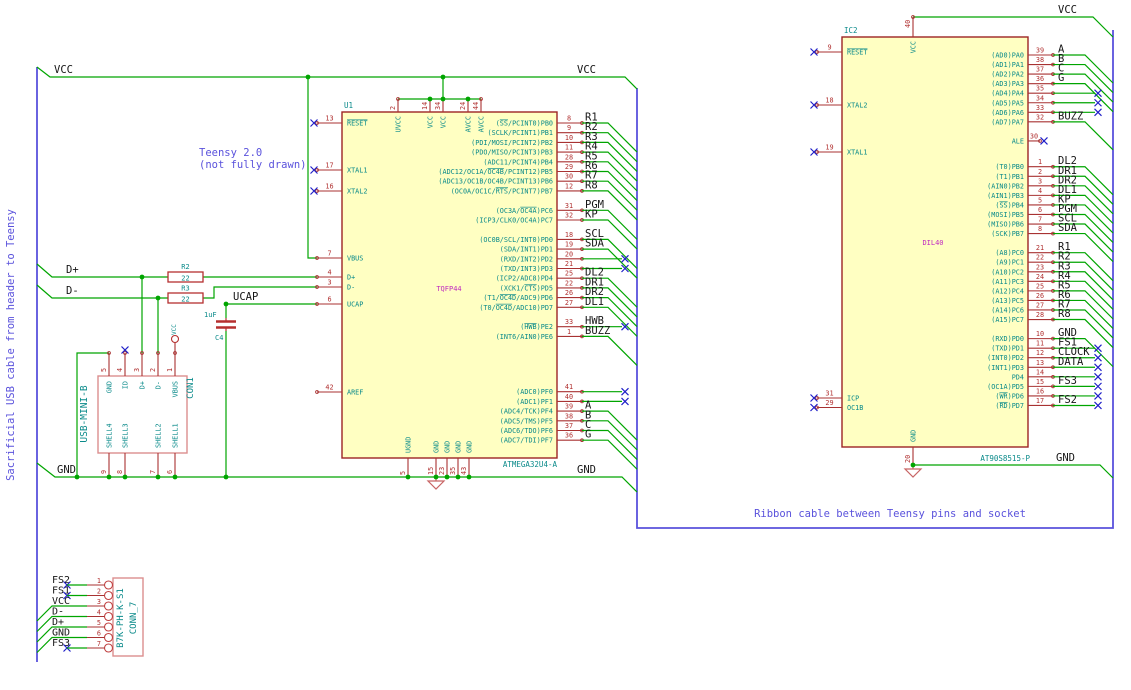 This screenshot has width=1131, height=690. Describe the element at coordinates (569, 436) in the screenshot. I see `pin-number: 36` at that location.